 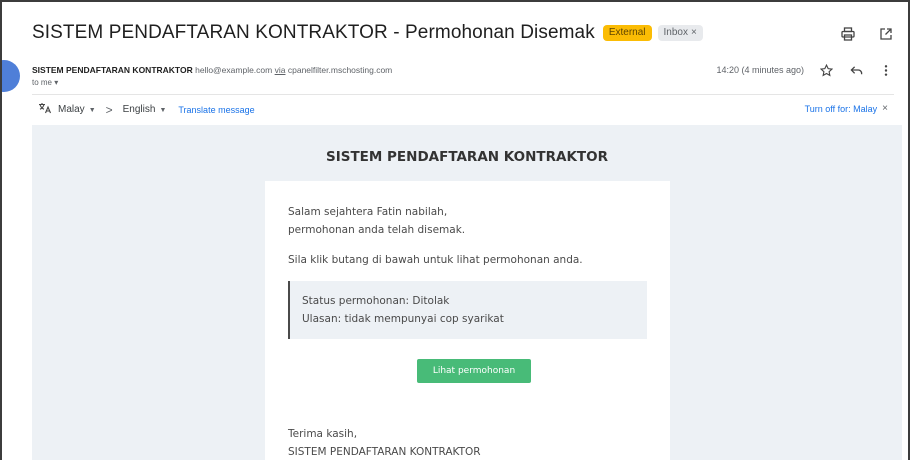 What do you see at coordinates (826, 70) in the screenshot?
I see `star-icon` at bounding box center [826, 70].